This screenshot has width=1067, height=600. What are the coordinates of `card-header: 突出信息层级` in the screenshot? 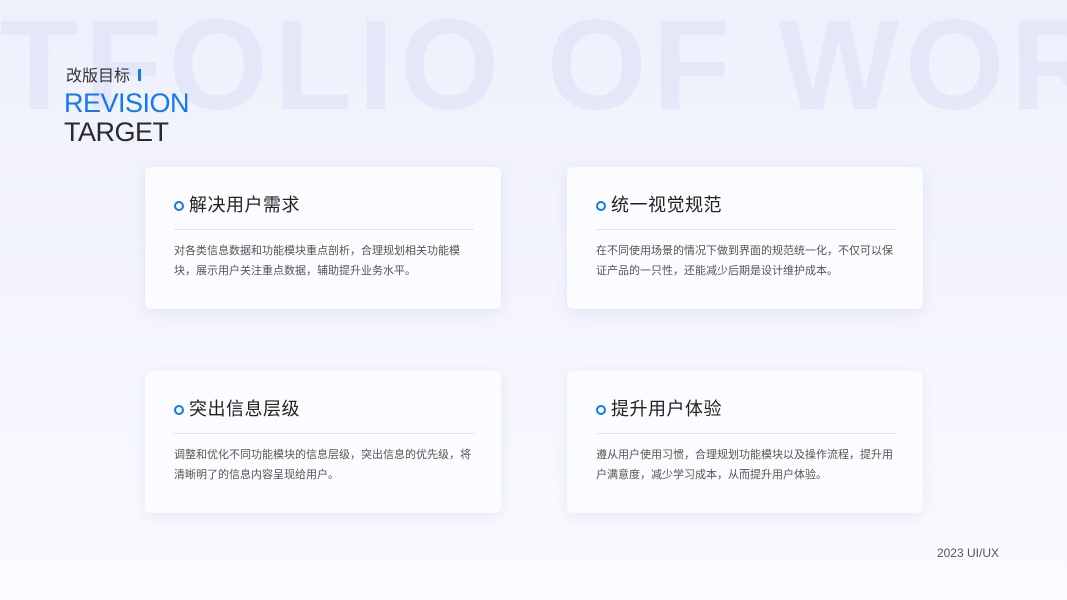 It's located at (237, 410).